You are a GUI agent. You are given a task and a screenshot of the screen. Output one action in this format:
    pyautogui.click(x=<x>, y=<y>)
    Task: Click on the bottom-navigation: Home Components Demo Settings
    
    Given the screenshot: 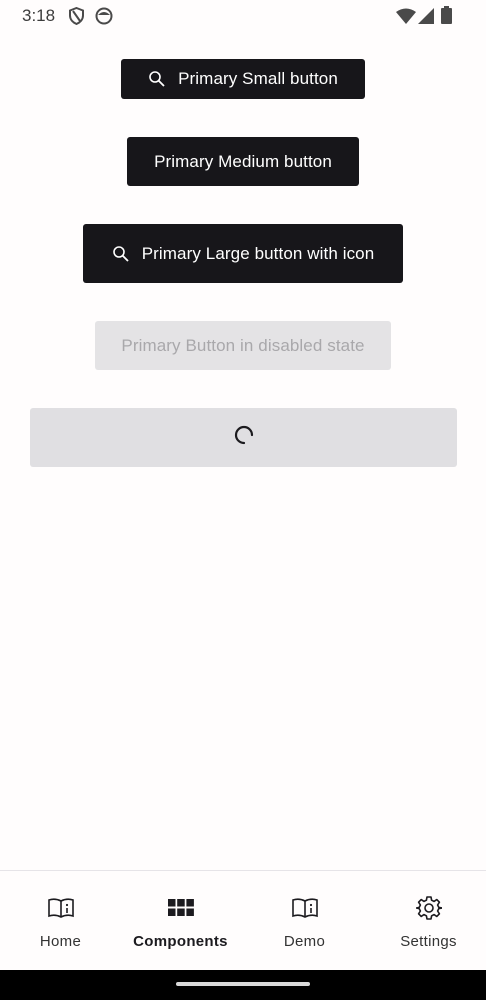 What is the action you would take?
    pyautogui.click(x=243, y=920)
    